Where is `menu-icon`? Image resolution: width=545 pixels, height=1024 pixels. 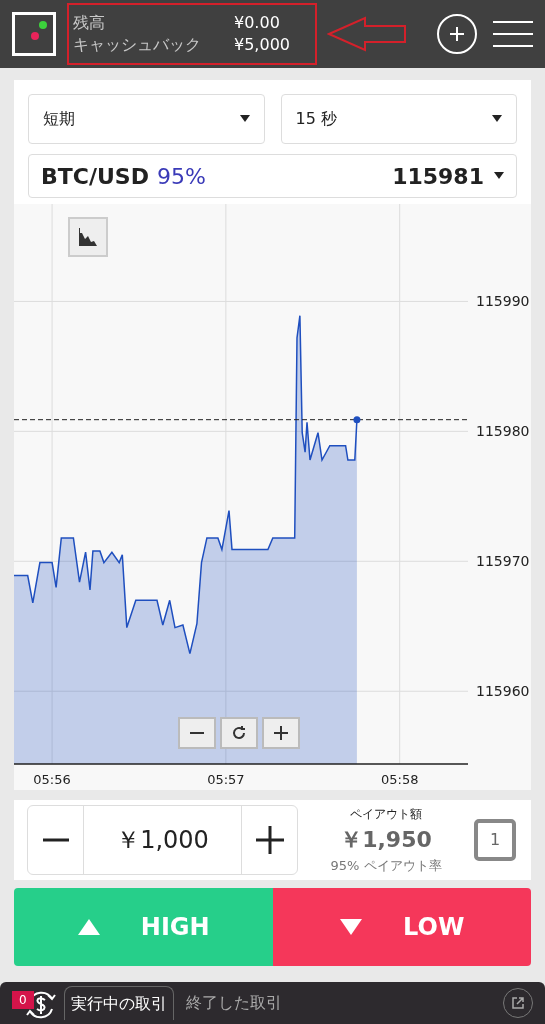
menu-icon is located at coordinates (513, 34).